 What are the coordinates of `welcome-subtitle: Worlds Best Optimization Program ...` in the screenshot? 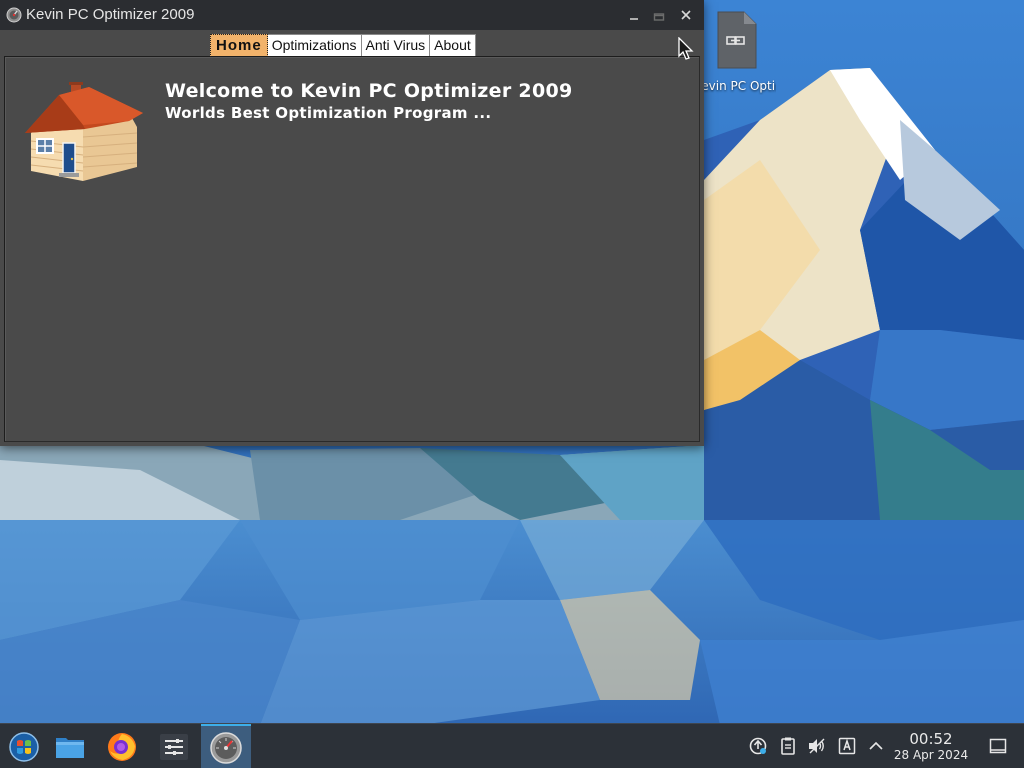 It's located at (328, 113).